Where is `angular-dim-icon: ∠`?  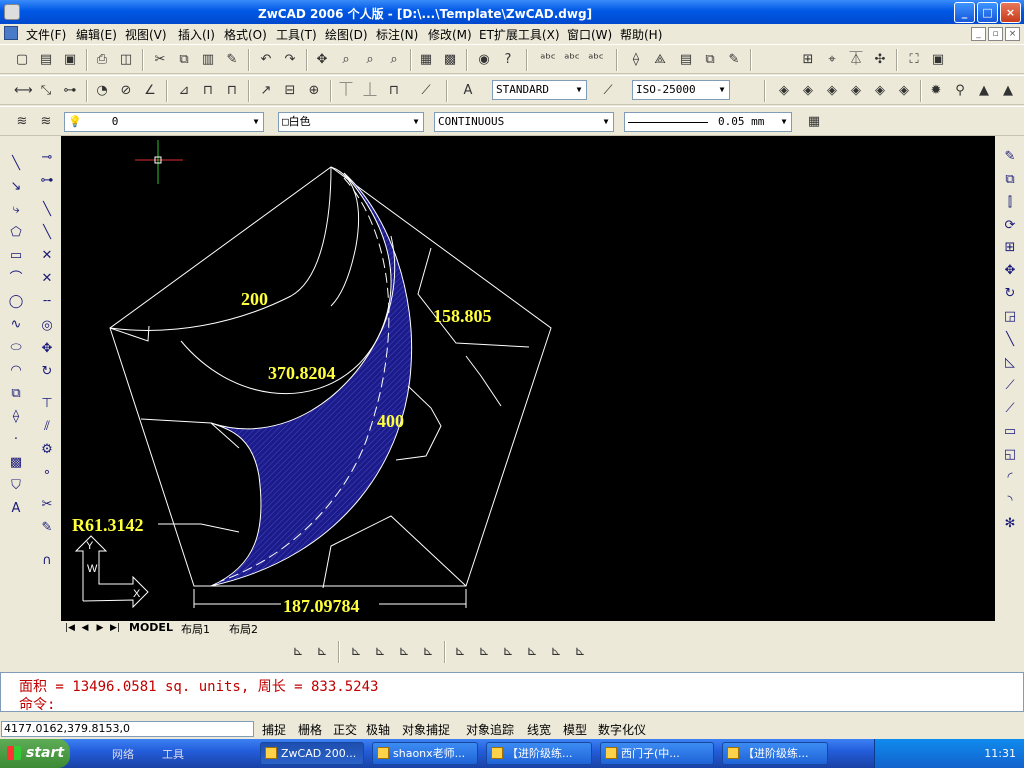
angular-dim-icon: ∠ is located at coordinates (150, 91).